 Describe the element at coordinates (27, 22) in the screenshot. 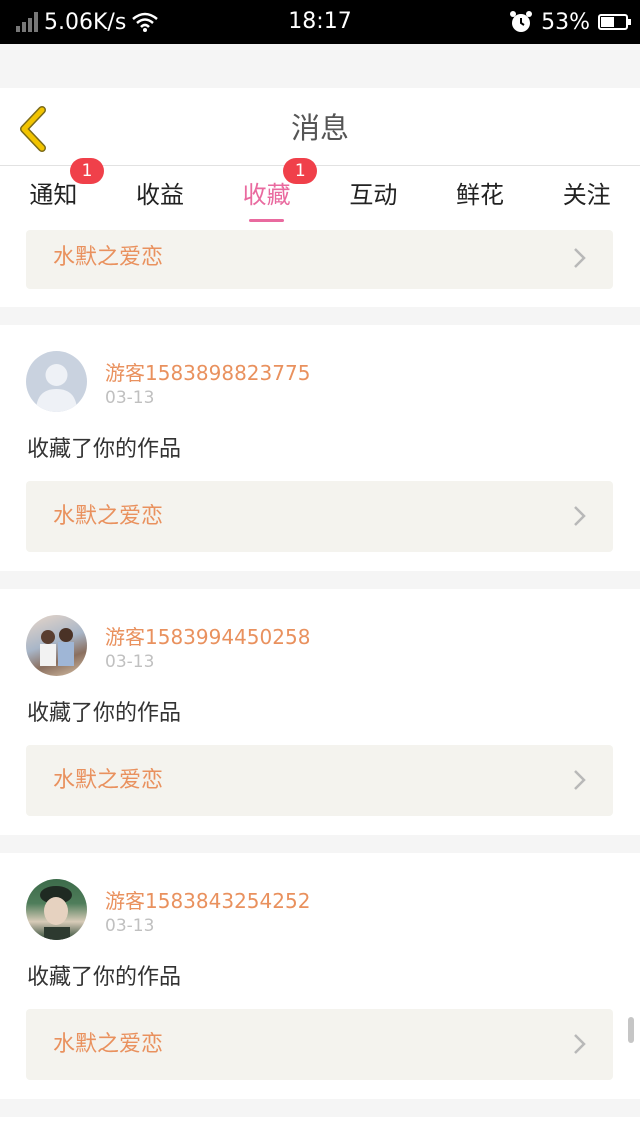

I see `signal-icon` at that location.